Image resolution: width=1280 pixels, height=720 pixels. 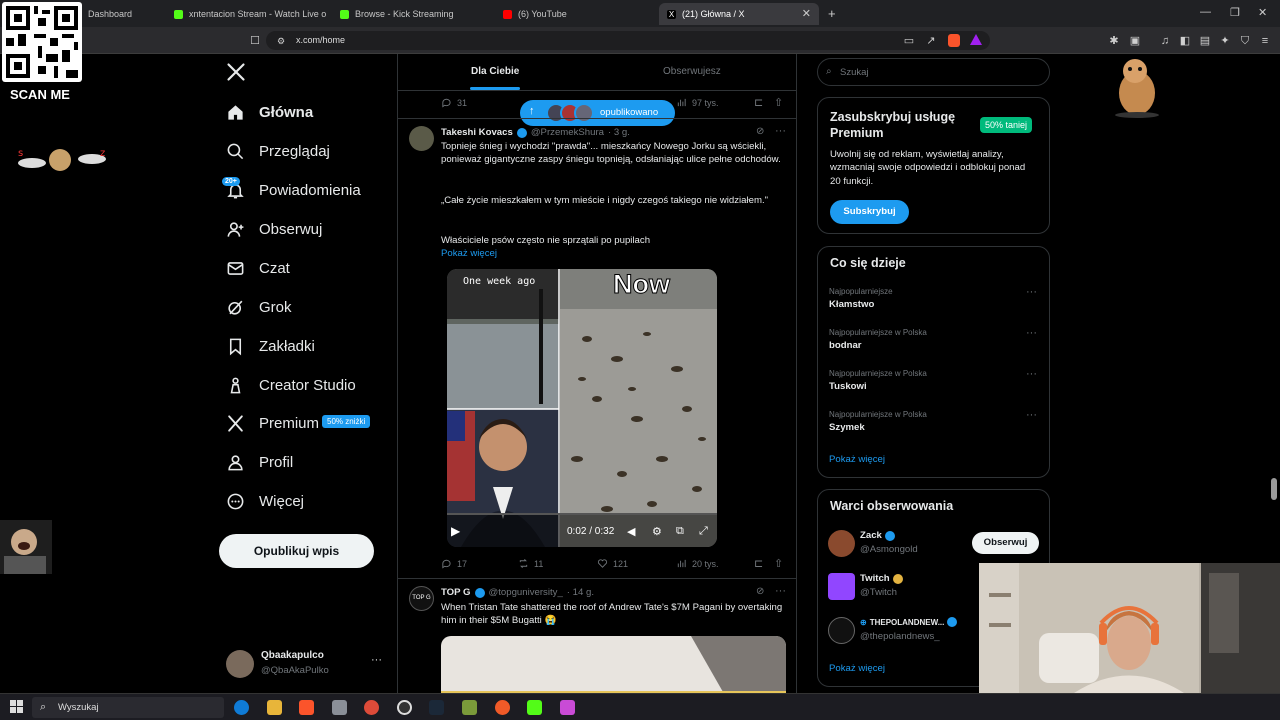 I want to click on trends-show-more: Pokaż więcej, so click(x=857, y=459).